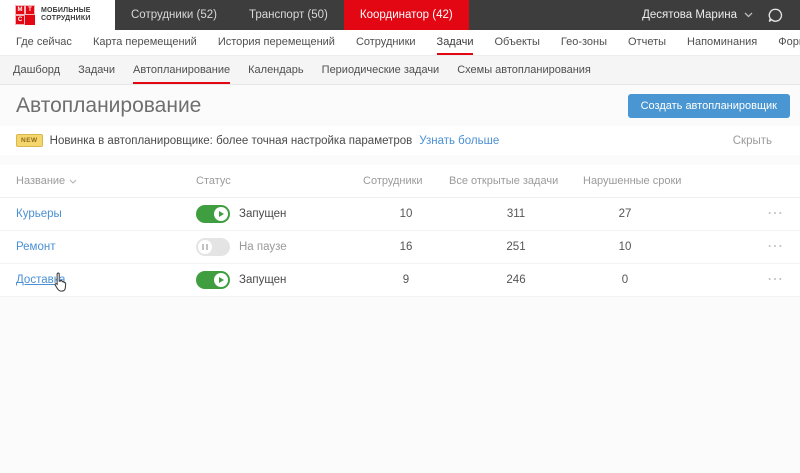  What do you see at coordinates (647, 42) in the screenshot?
I see `nav-item-7: Отчеты` at bounding box center [647, 42].